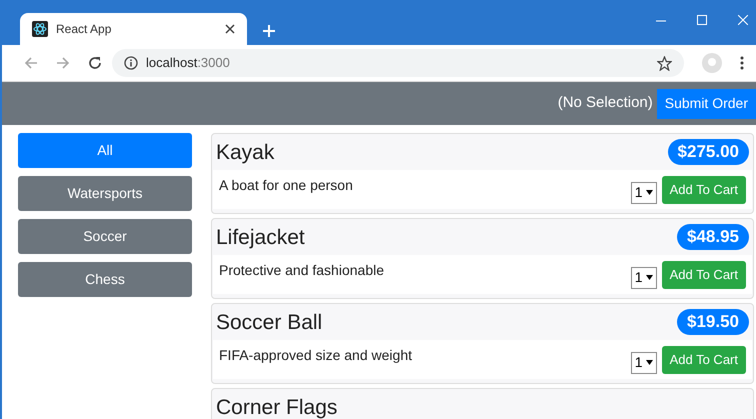  Describe the element at coordinates (702, 20) in the screenshot. I see `maximize-icon` at that location.